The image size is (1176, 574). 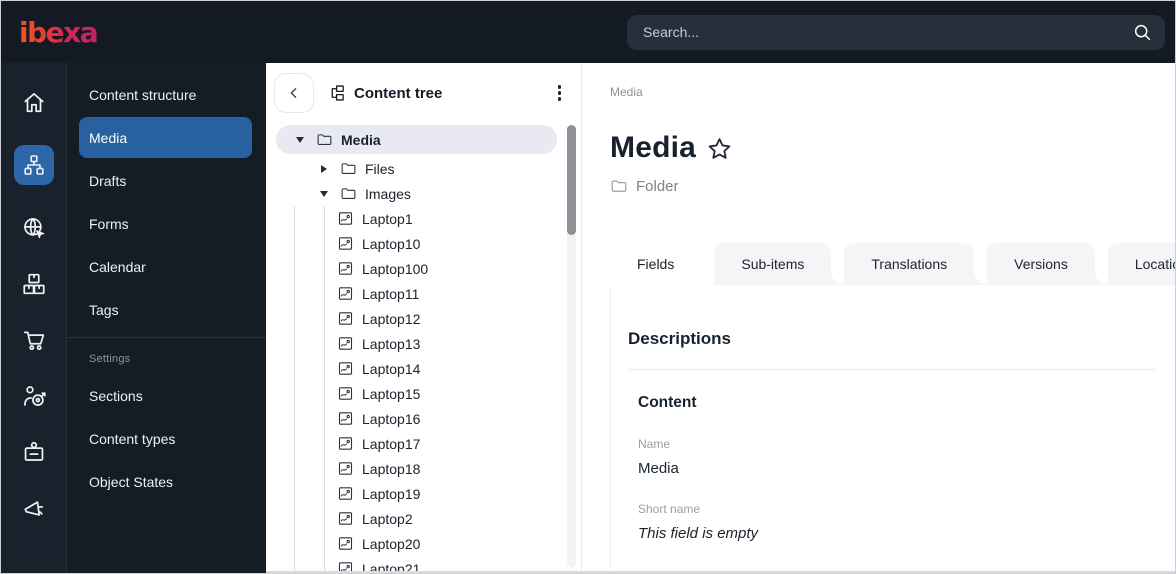 What do you see at coordinates (571, 346) in the screenshot?
I see `tree-scrollbar-track` at bounding box center [571, 346].